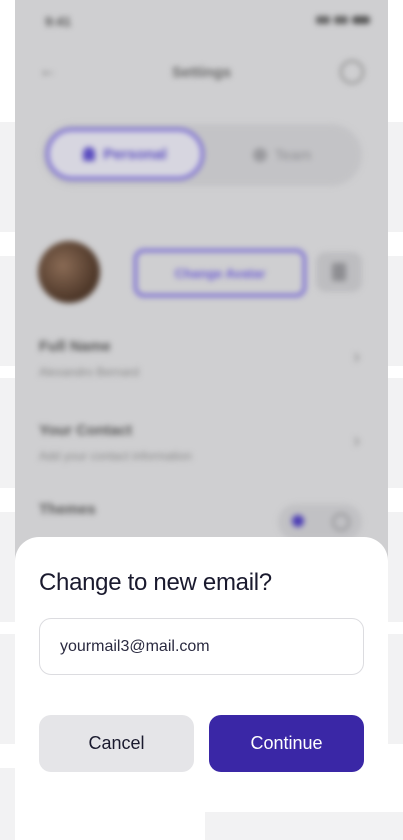  Describe the element at coordinates (135, 154) in the screenshot. I see `tab-personal-label: Personal` at that location.